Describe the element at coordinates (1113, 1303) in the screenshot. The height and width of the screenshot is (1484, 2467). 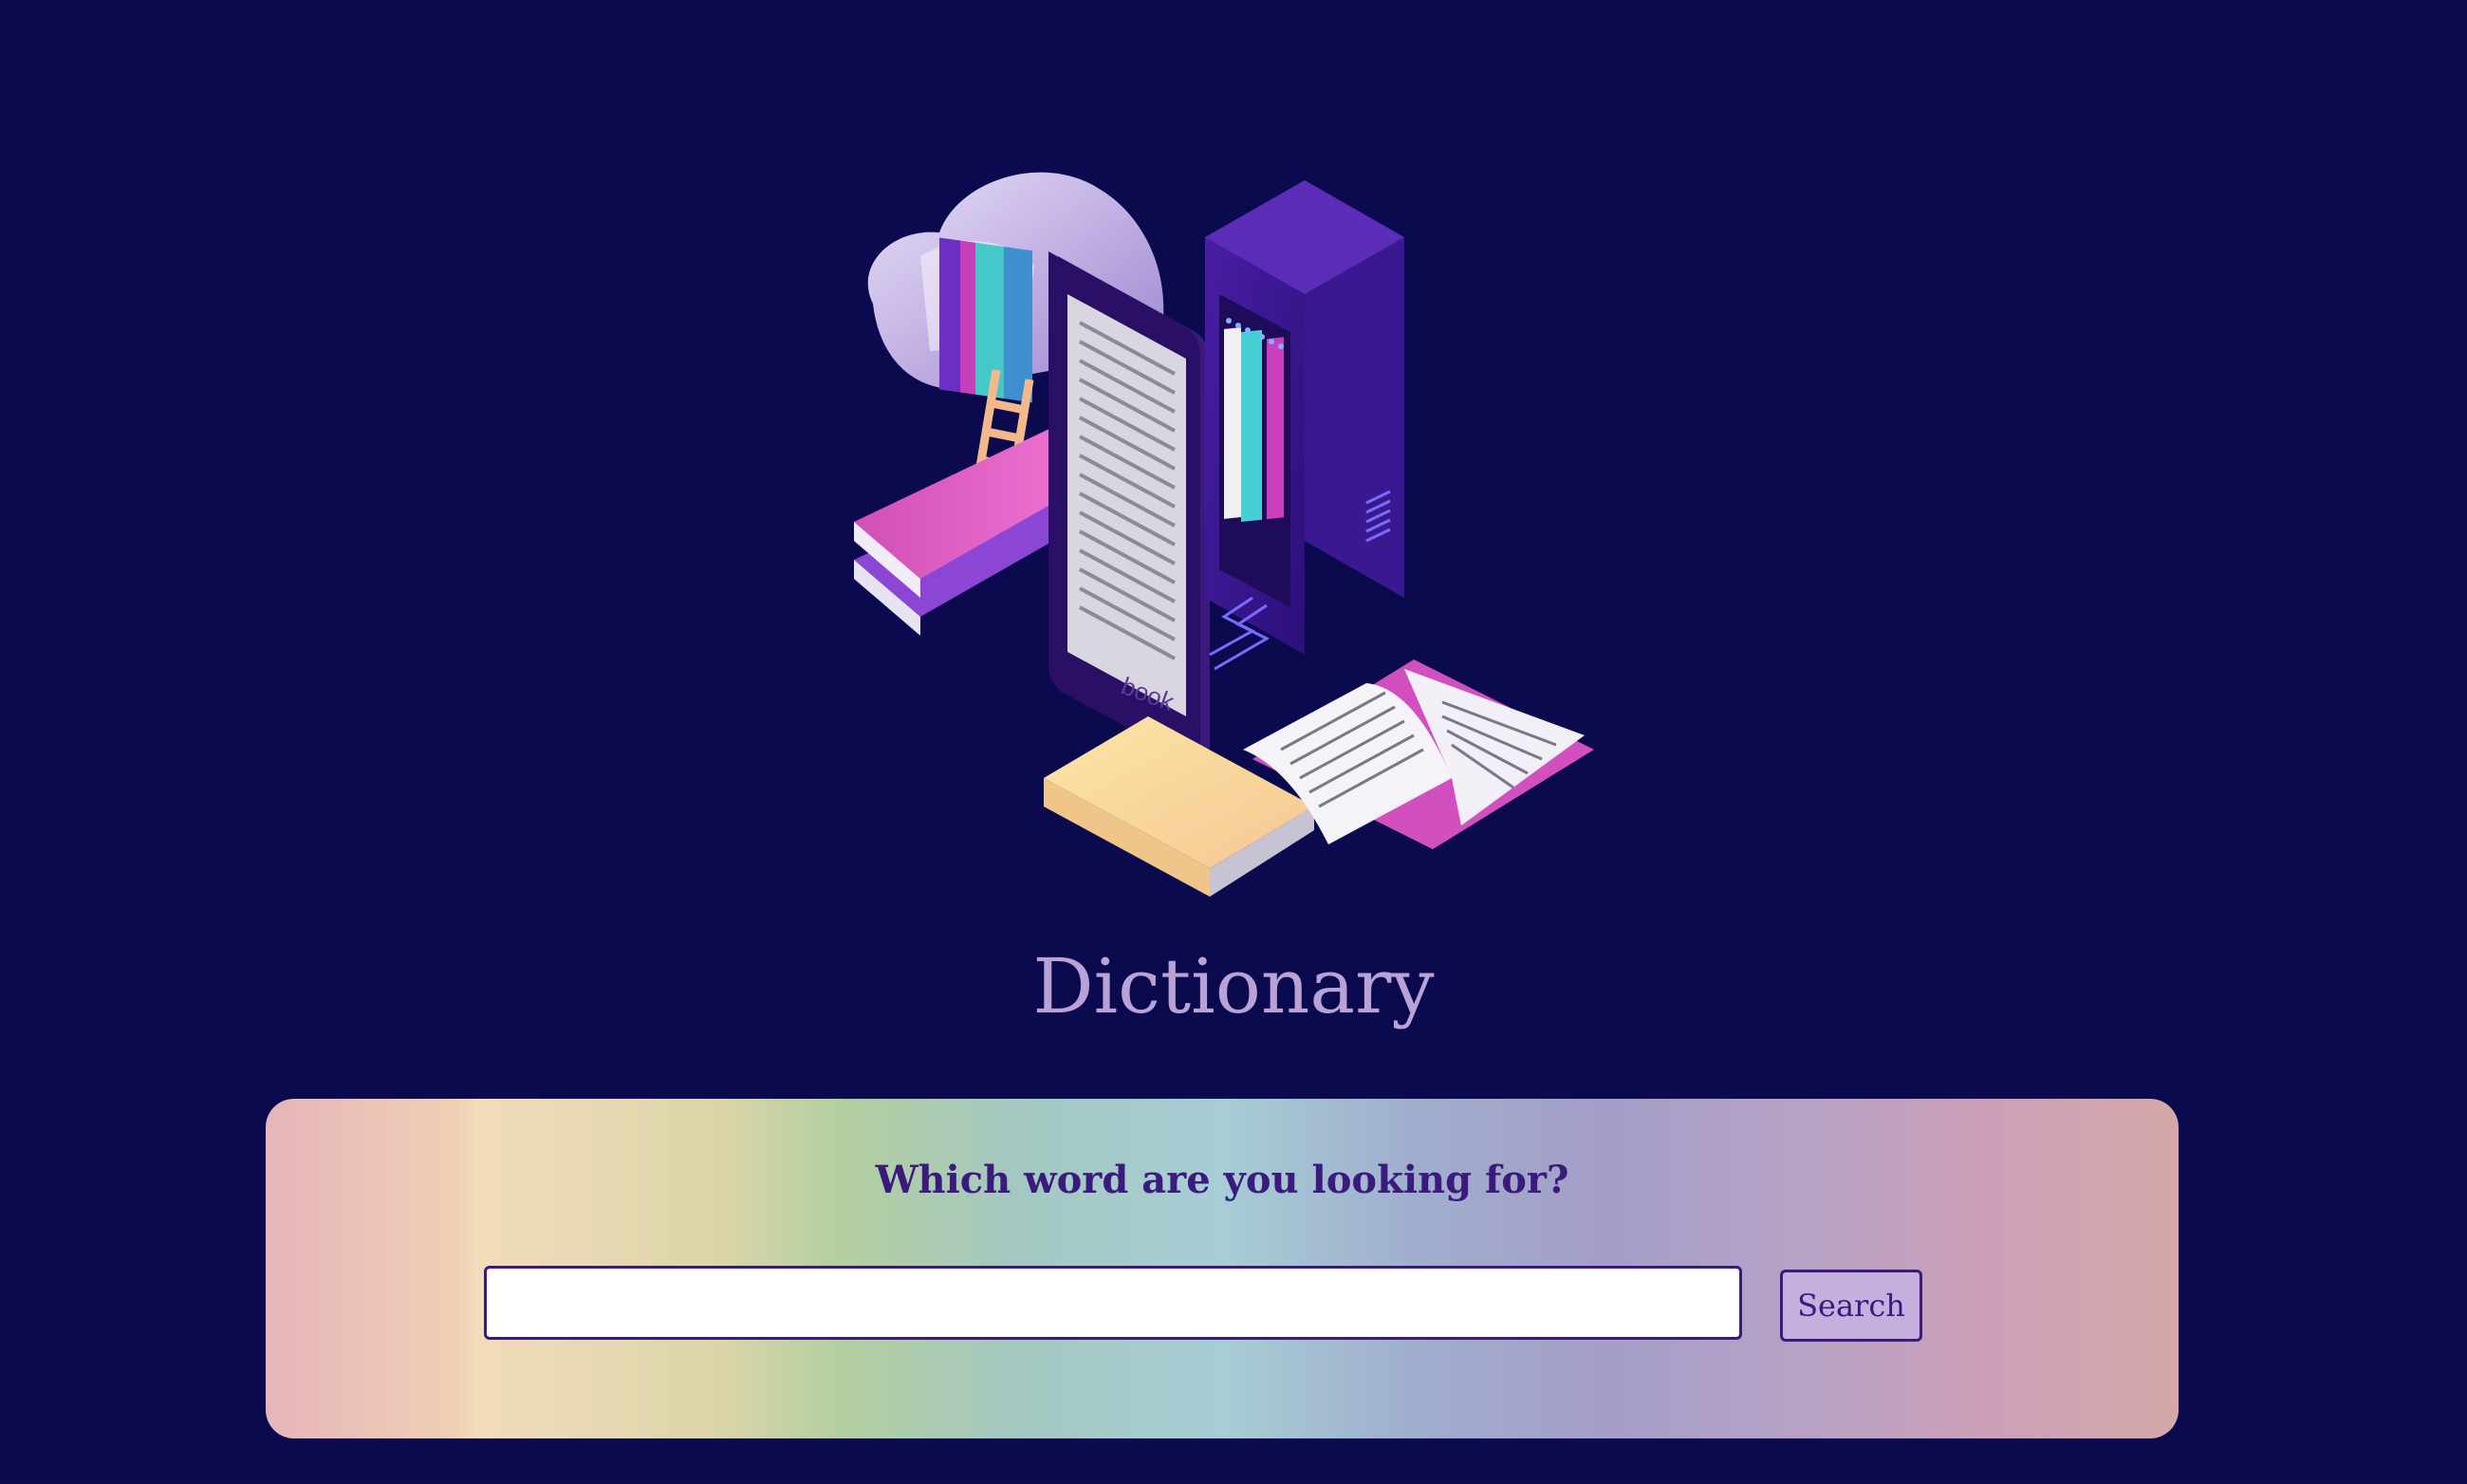
I see `search-input` at that location.